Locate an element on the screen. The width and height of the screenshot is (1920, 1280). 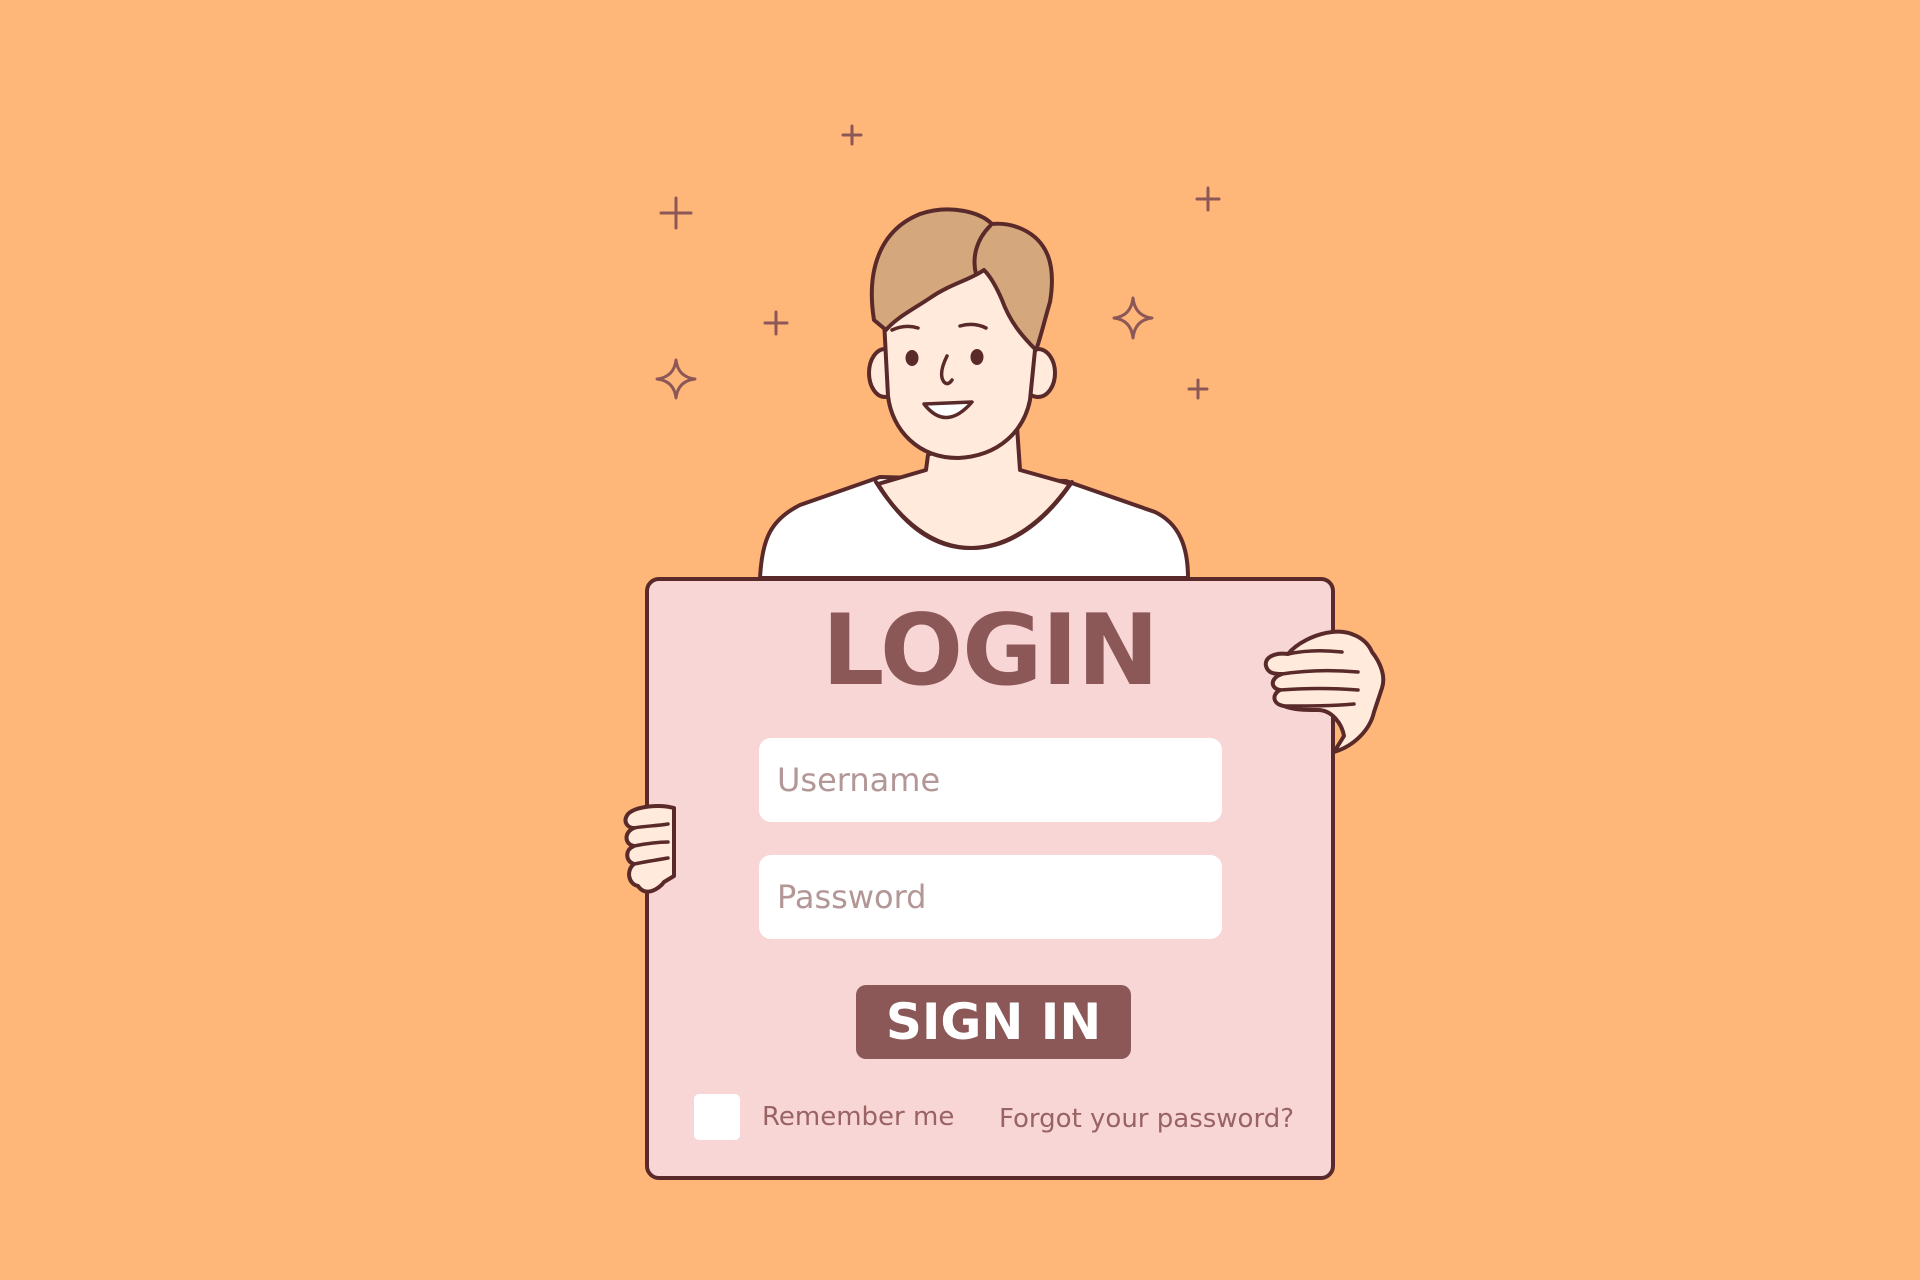
forgot-password-link: Forgot your password? is located at coordinates (1146, 1119).